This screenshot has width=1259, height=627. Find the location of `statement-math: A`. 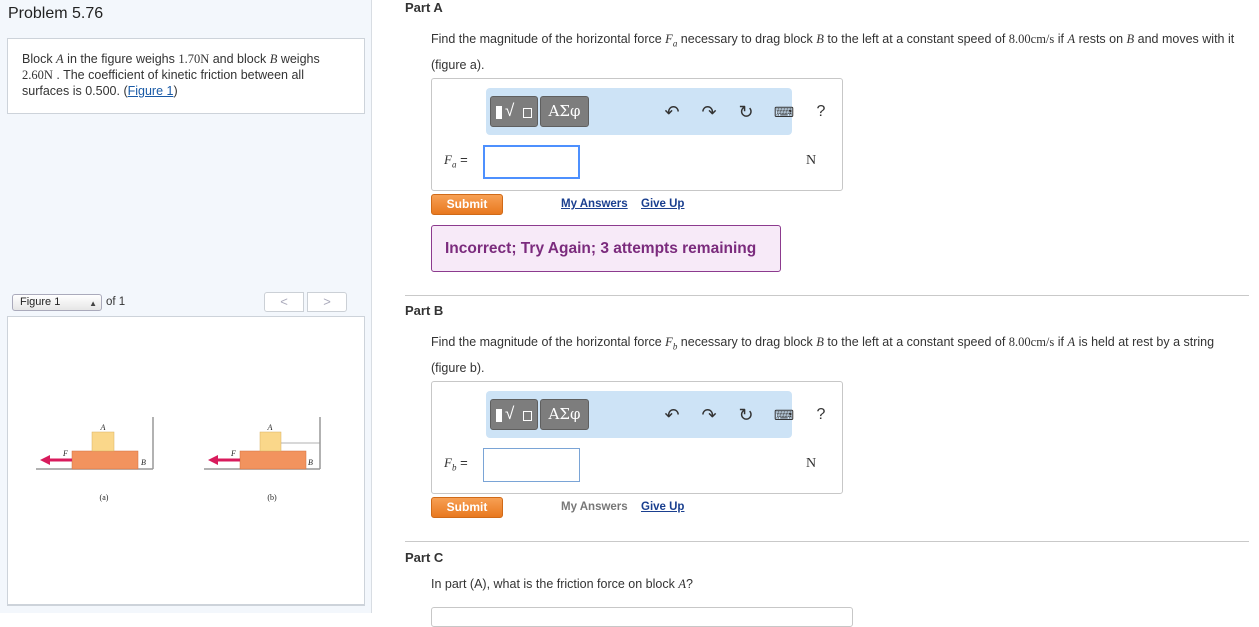

statement-math: A is located at coordinates (60, 59).